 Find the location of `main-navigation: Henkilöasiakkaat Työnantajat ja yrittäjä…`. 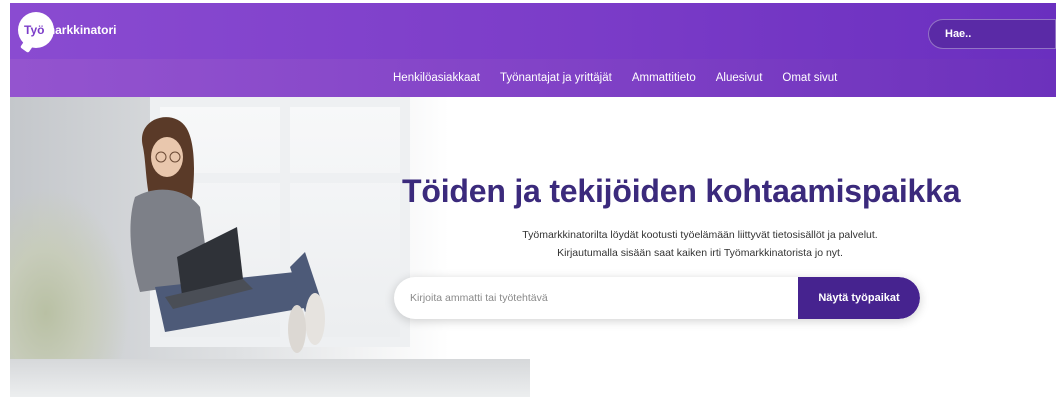

main-navigation: Henkilöasiakkaat Työnantajat ja yrittäjä… is located at coordinates (533, 78).